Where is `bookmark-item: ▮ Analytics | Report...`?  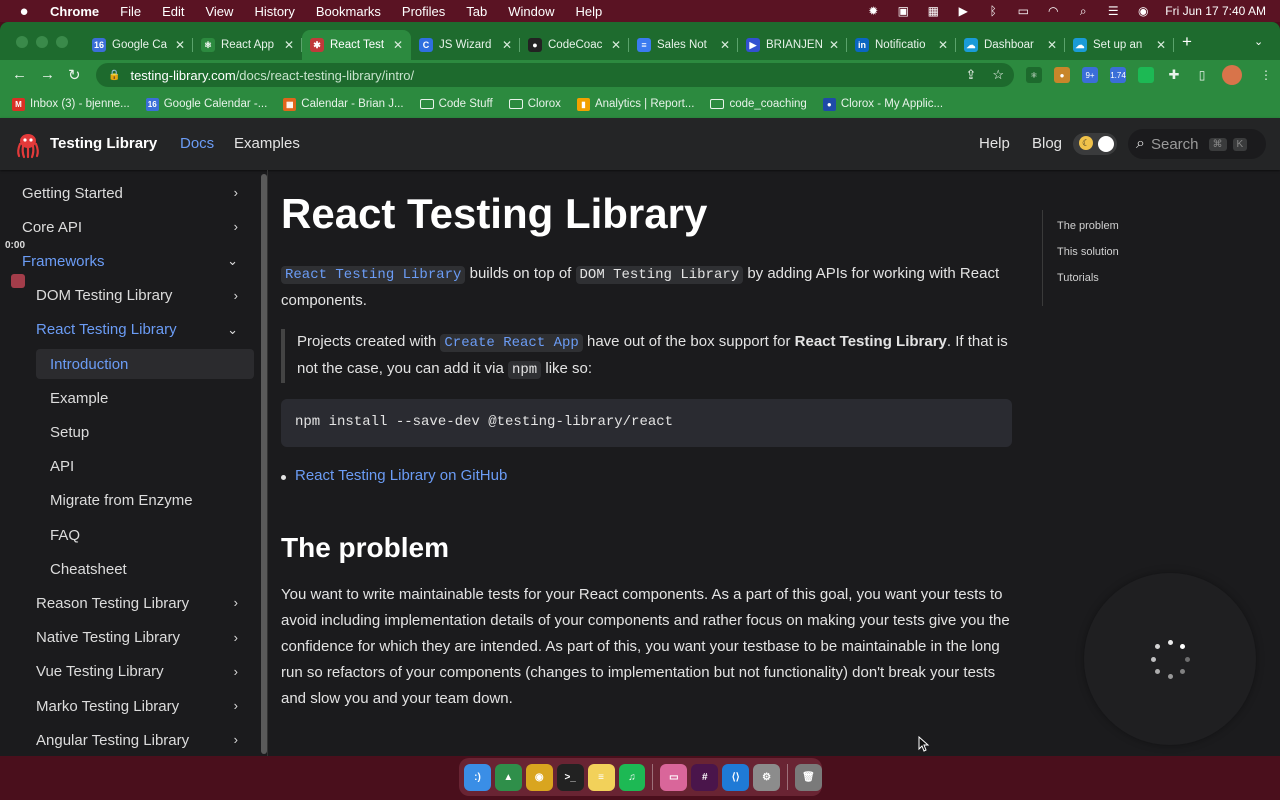
bookmark-item: ▮ Analytics | Report... is located at coordinates (635, 104).